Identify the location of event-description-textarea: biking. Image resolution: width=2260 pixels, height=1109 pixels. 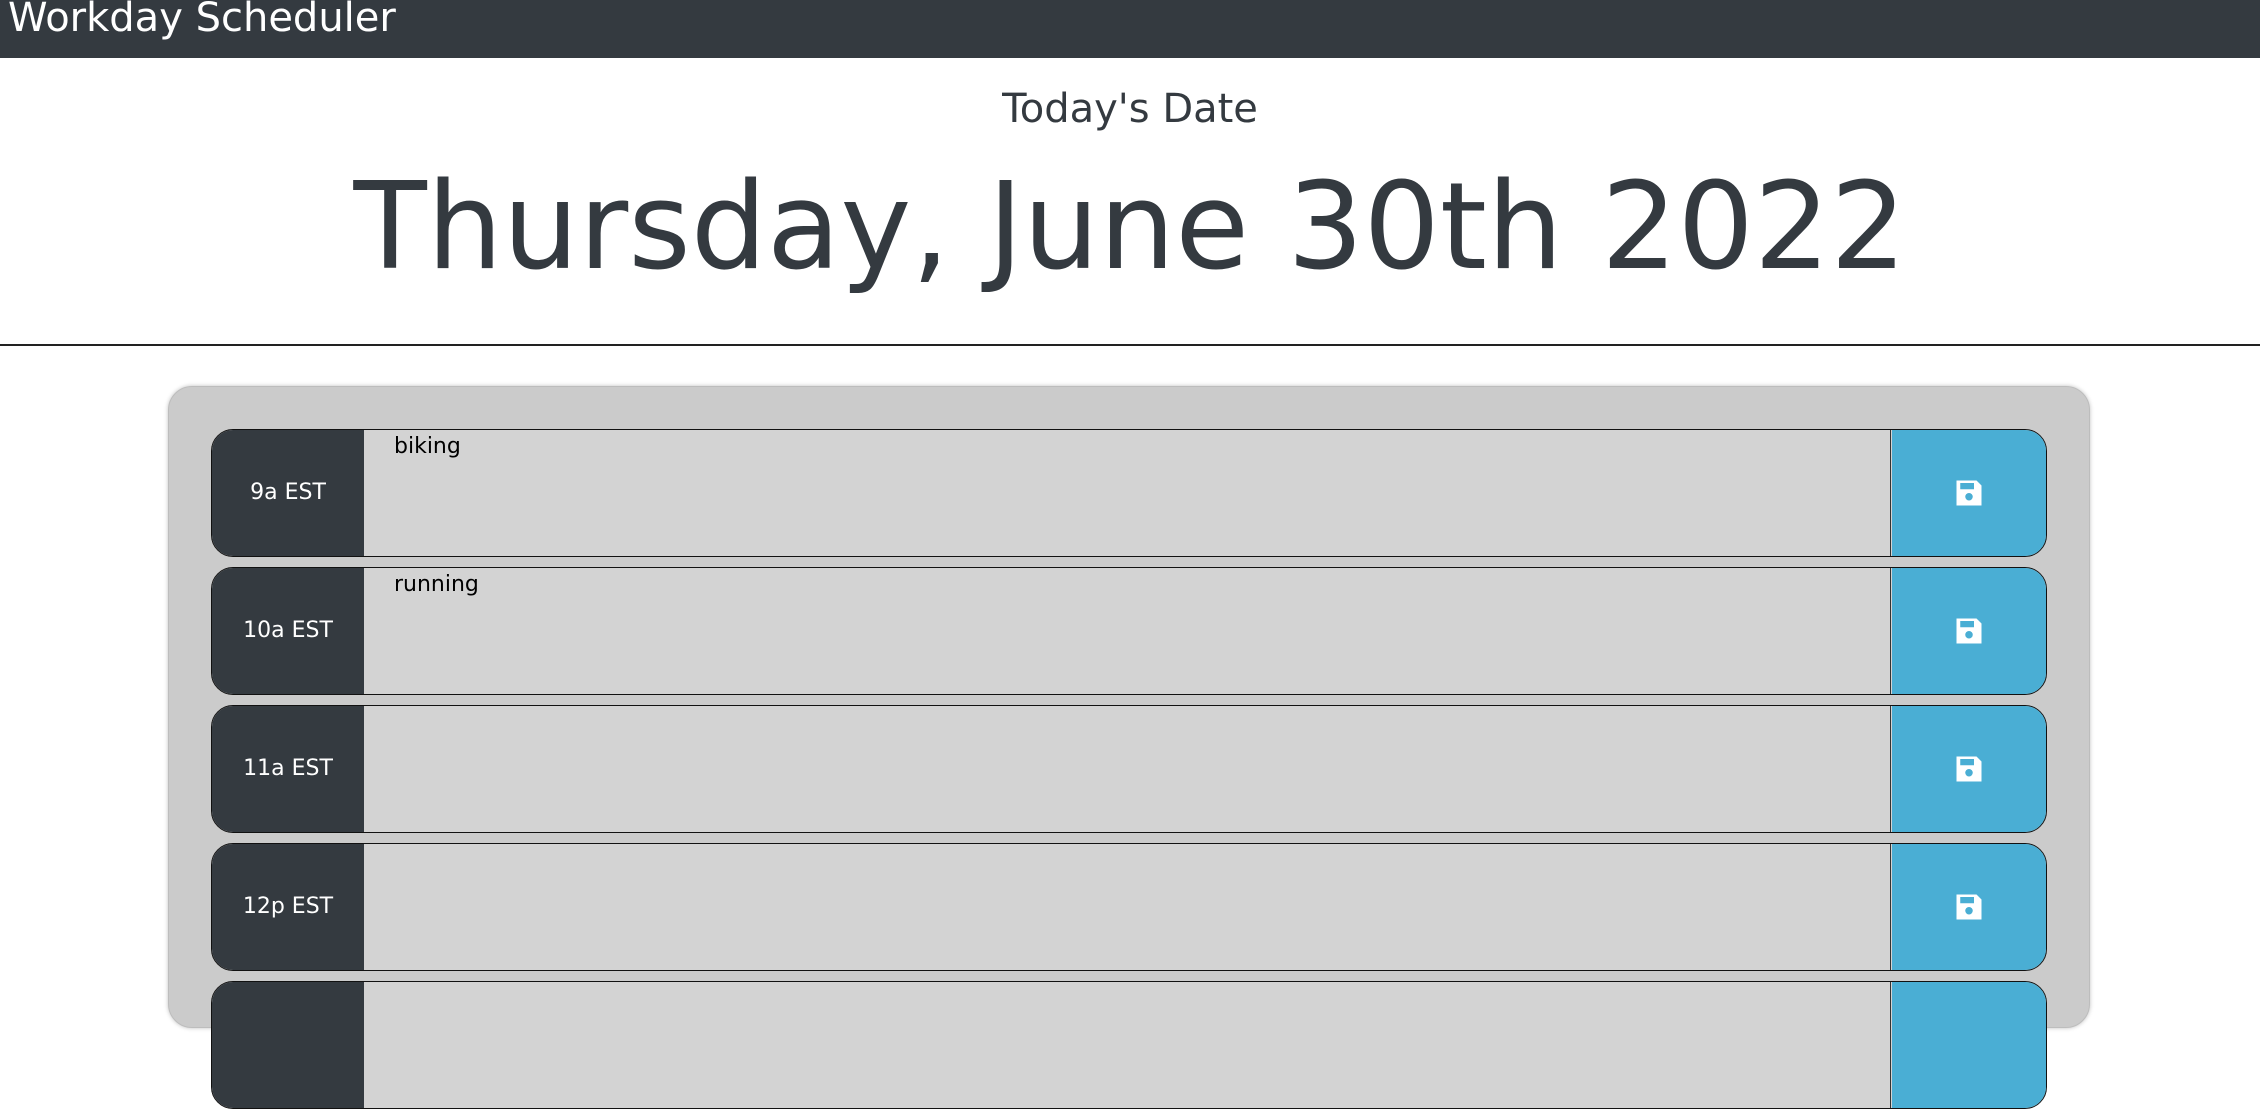
(1127, 493).